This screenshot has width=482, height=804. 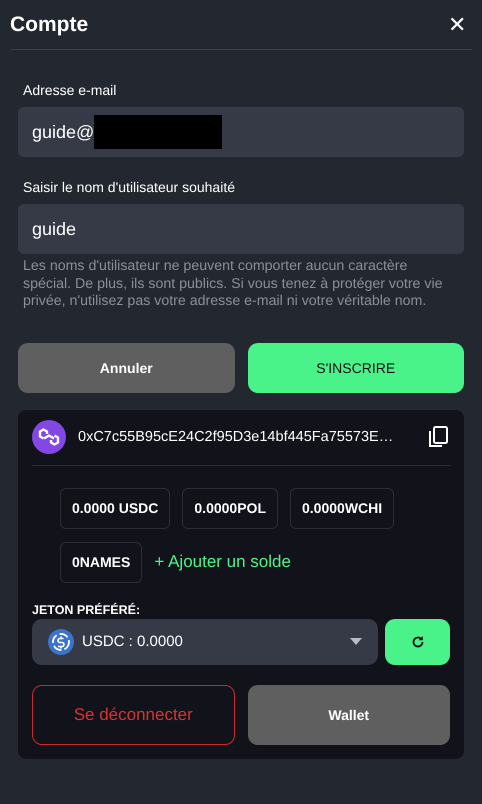 I want to click on refresh-button, so click(x=417, y=641).